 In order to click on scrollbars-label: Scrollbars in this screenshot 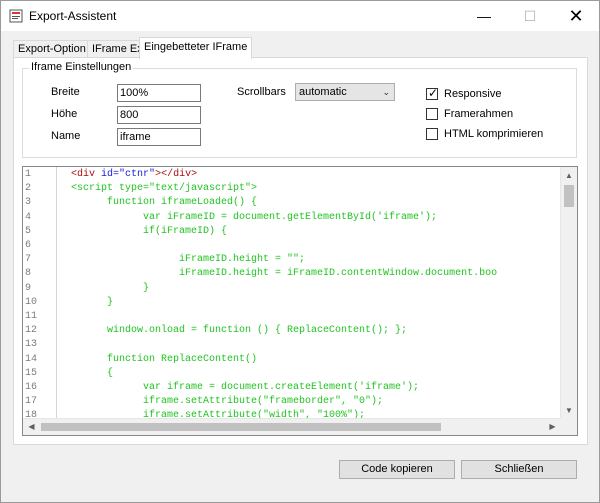, I will do `click(261, 92)`.